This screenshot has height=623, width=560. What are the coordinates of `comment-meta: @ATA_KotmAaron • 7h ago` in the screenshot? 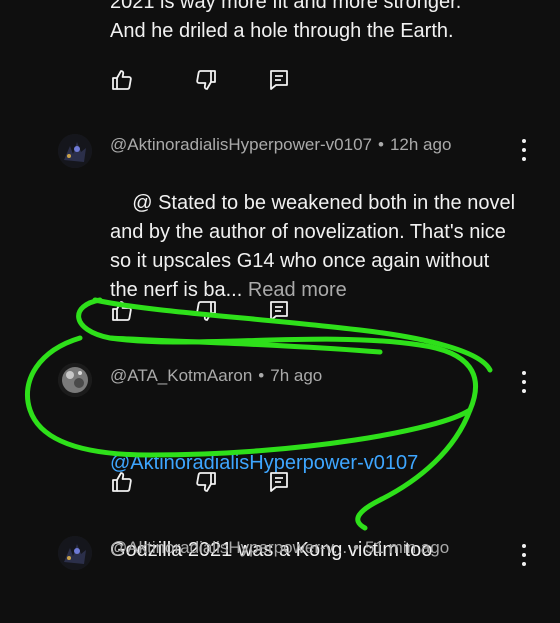 It's located at (216, 375).